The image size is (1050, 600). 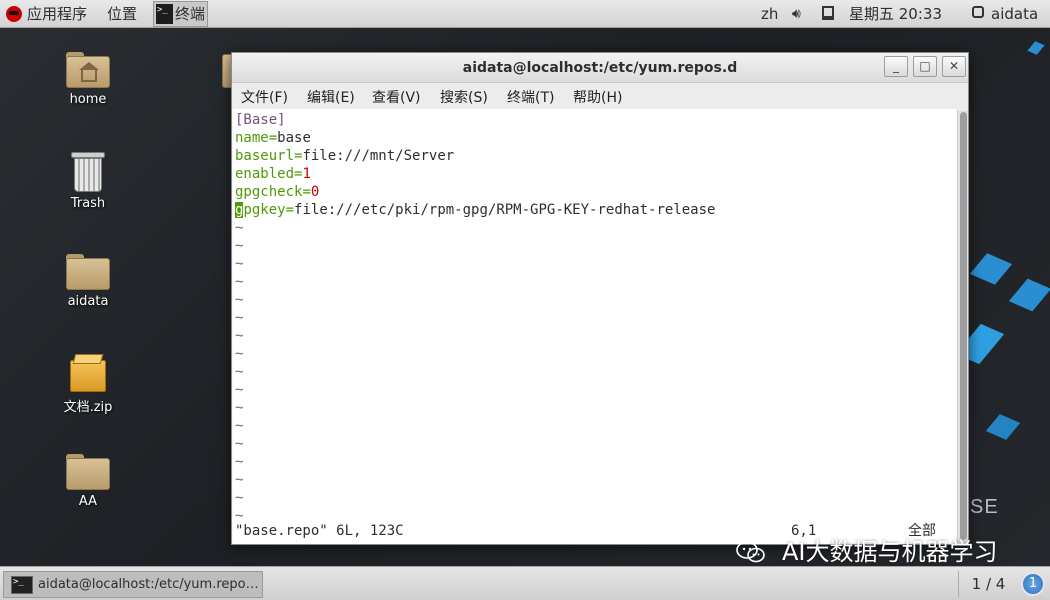 I want to click on user-menu: aidata, so click(x=1014, y=14).